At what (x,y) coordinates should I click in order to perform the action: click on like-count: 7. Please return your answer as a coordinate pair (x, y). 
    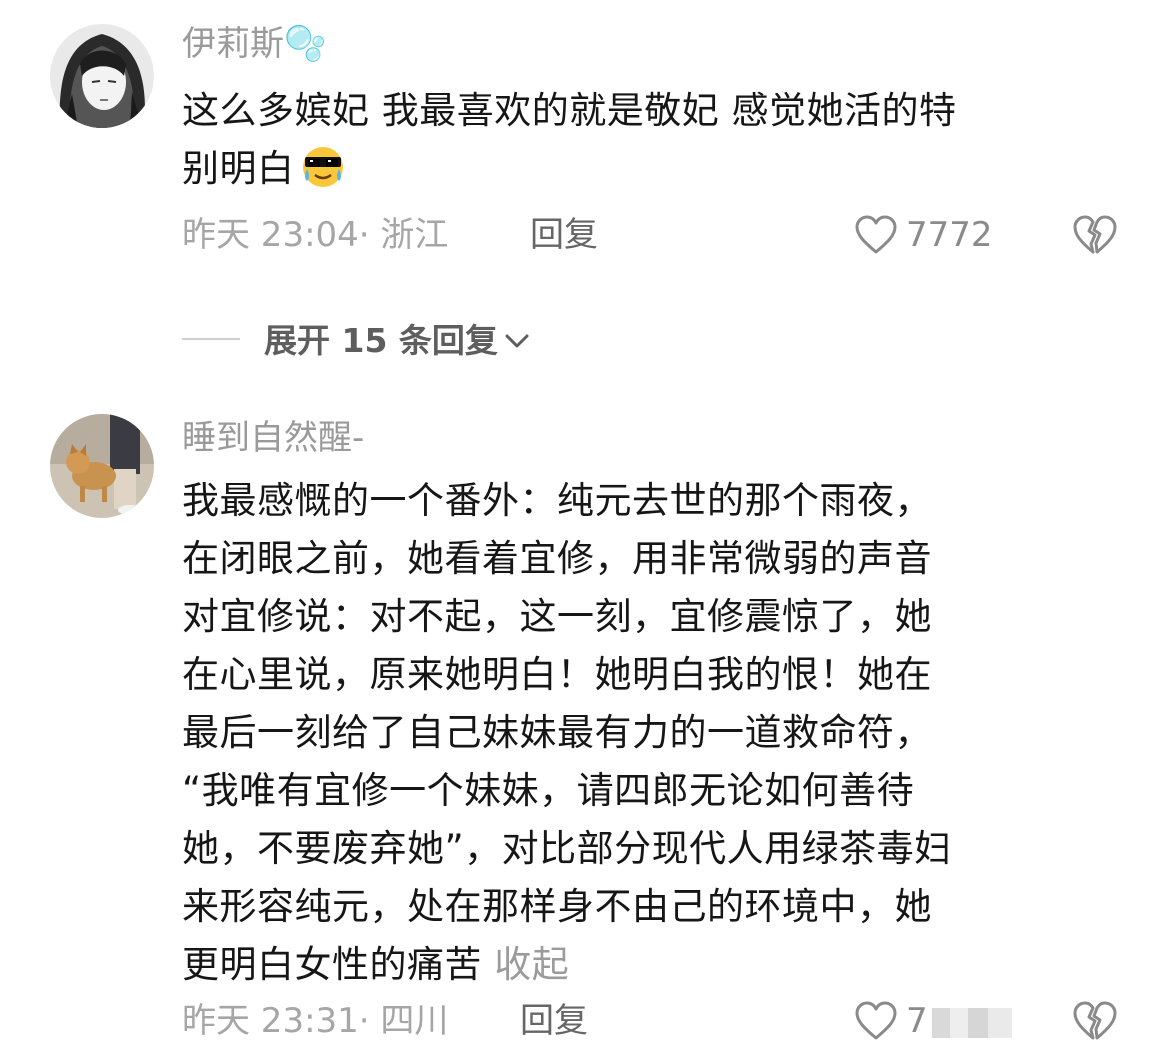
    Looking at the image, I should click on (959, 1021).